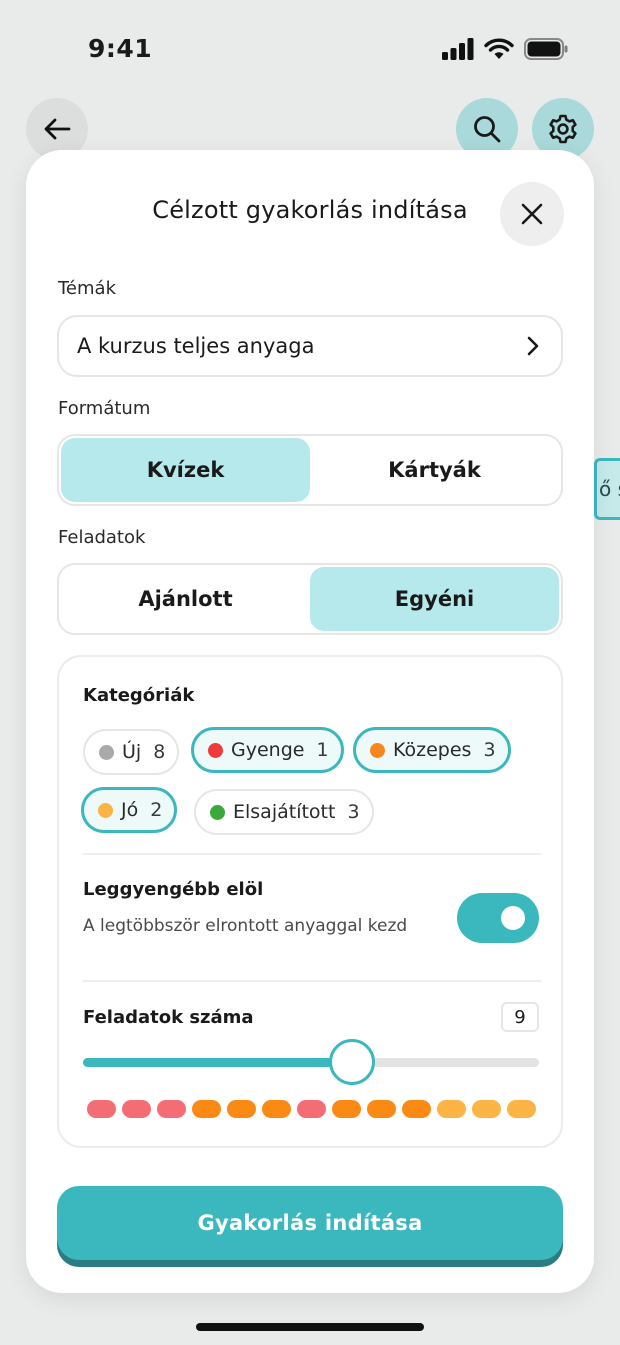 The width and height of the screenshot is (620, 1345). I want to click on wifi-icon, so click(499, 48).